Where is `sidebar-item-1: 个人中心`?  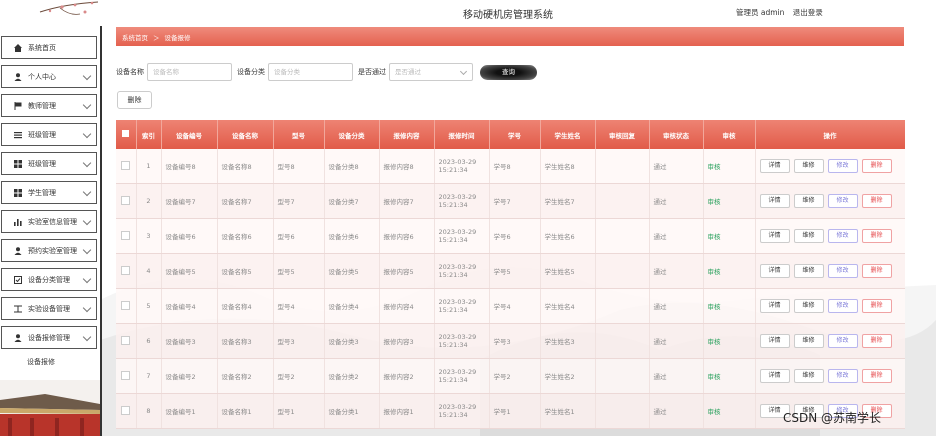 sidebar-item-1: 个人中心 is located at coordinates (49, 76).